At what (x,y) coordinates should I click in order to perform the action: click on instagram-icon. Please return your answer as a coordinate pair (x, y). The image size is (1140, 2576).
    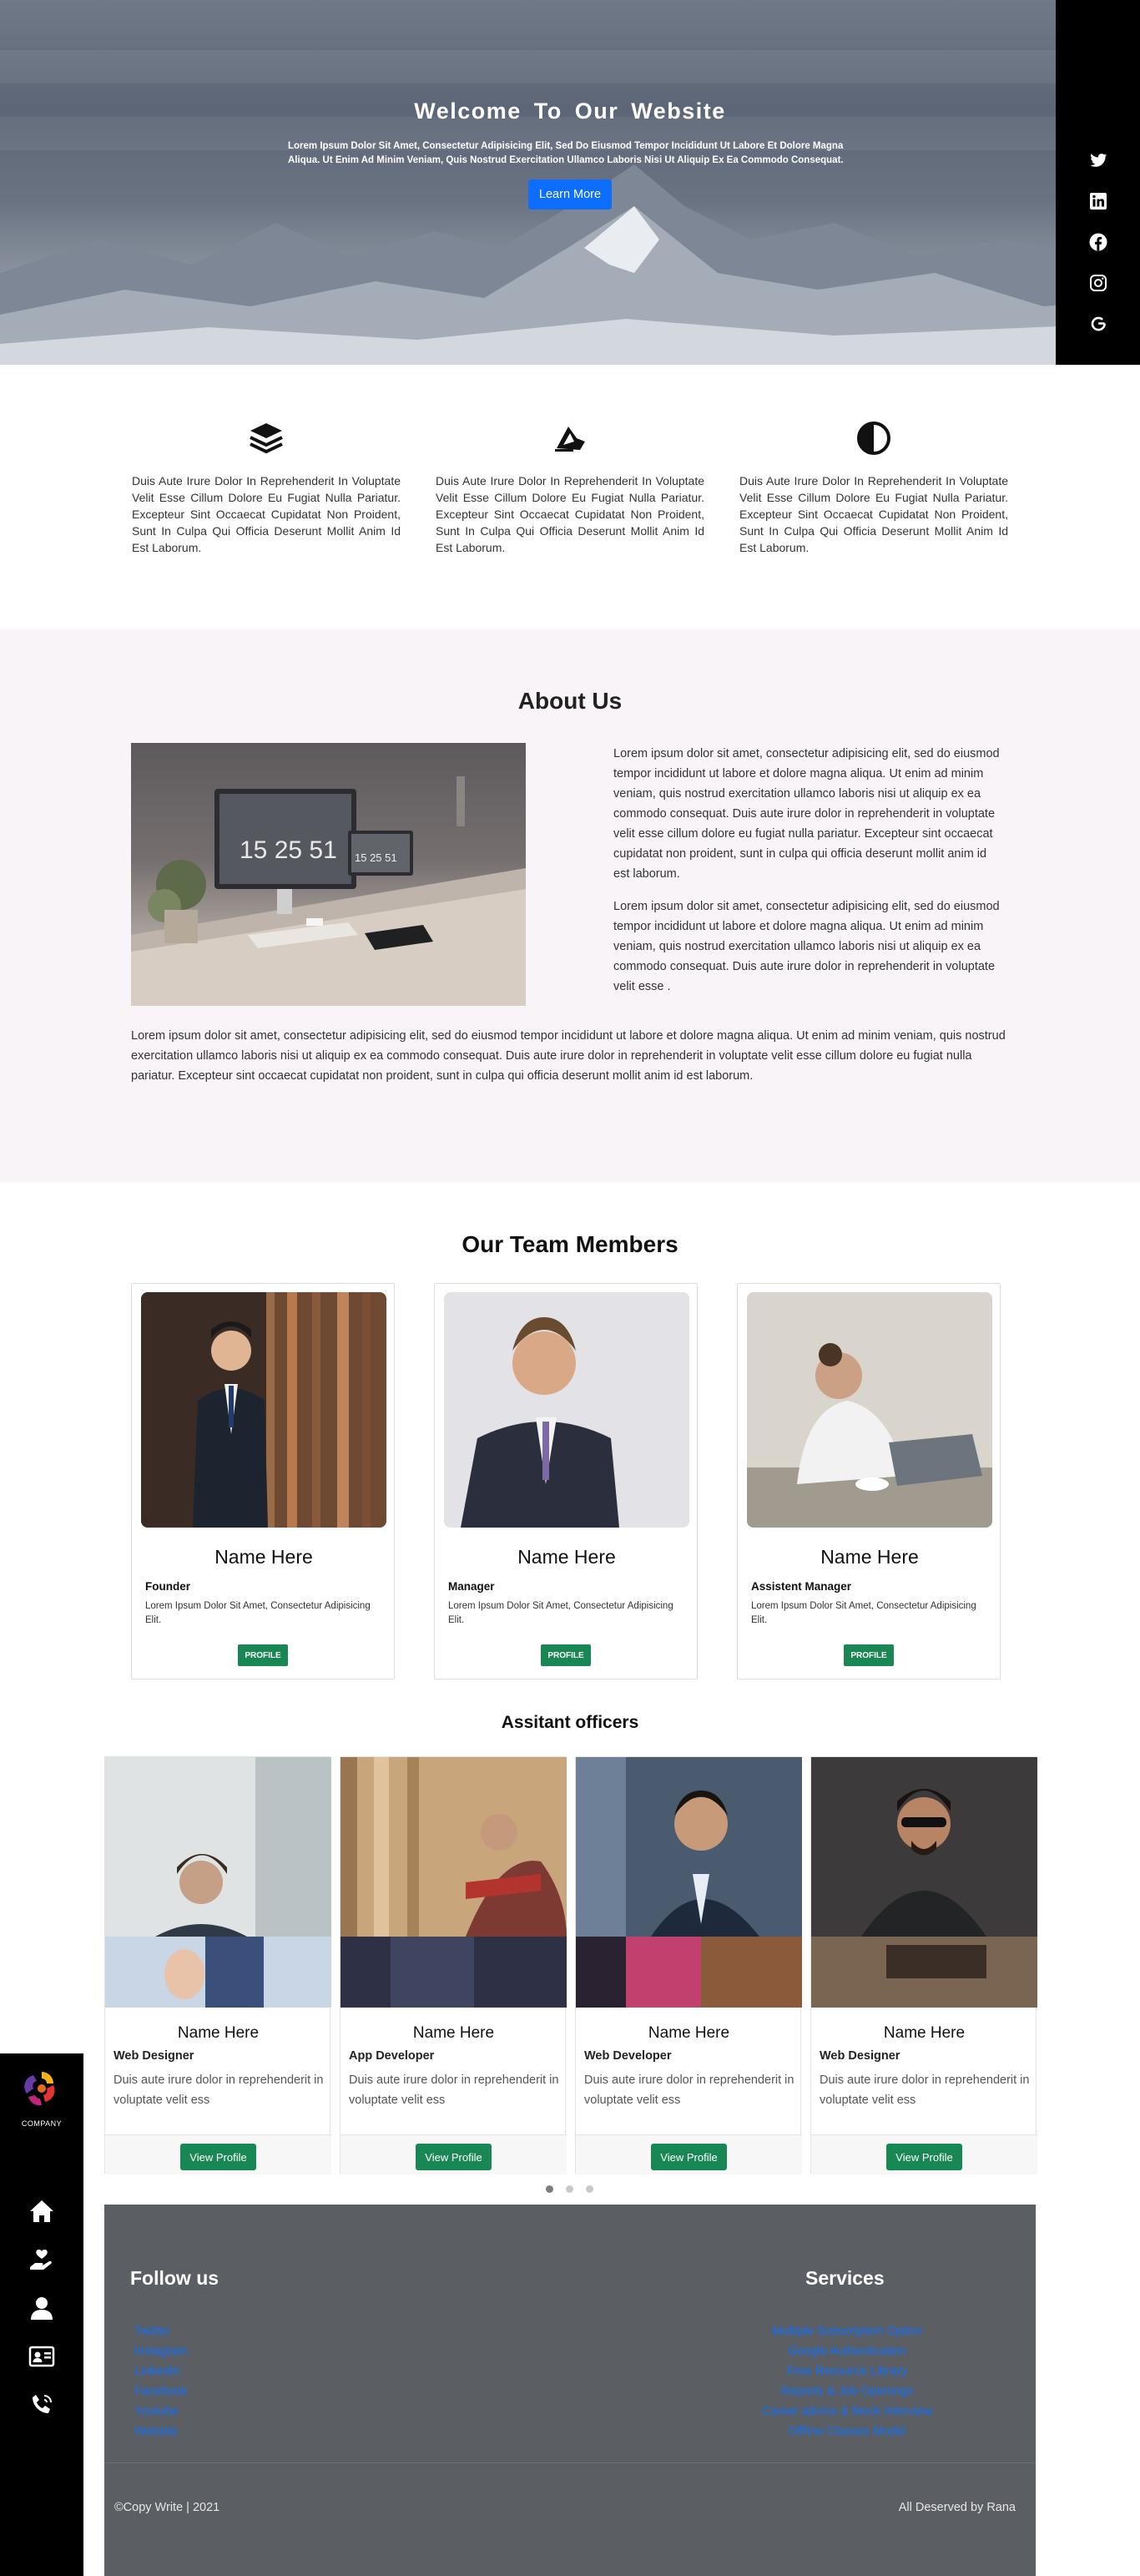
    Looking at the image, I should click on (1098, 283).